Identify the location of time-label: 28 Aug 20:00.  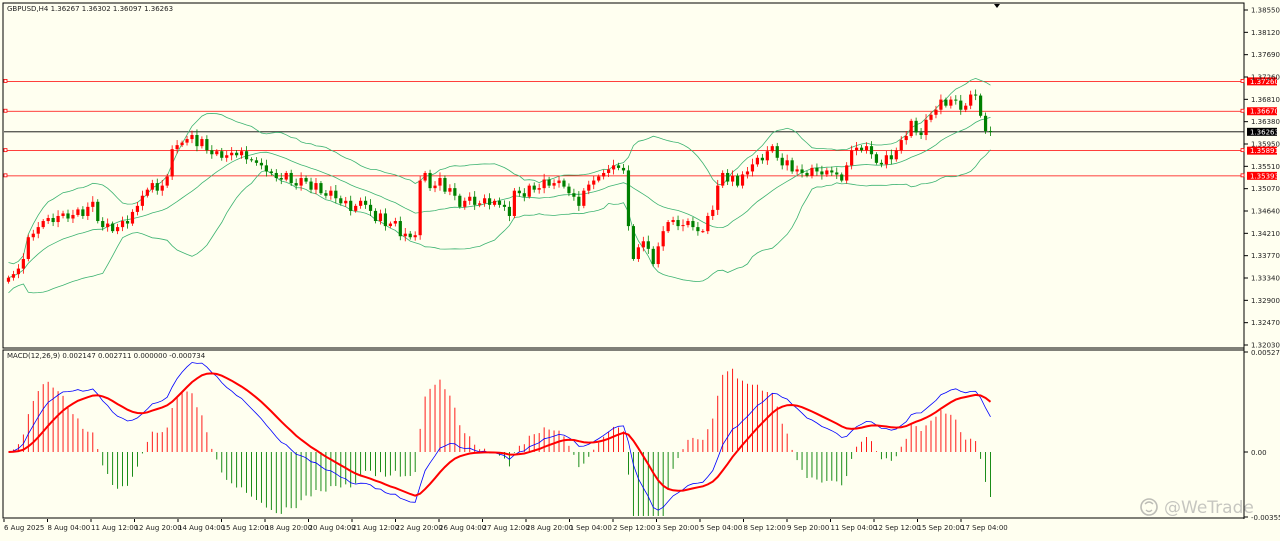
(549, 528).